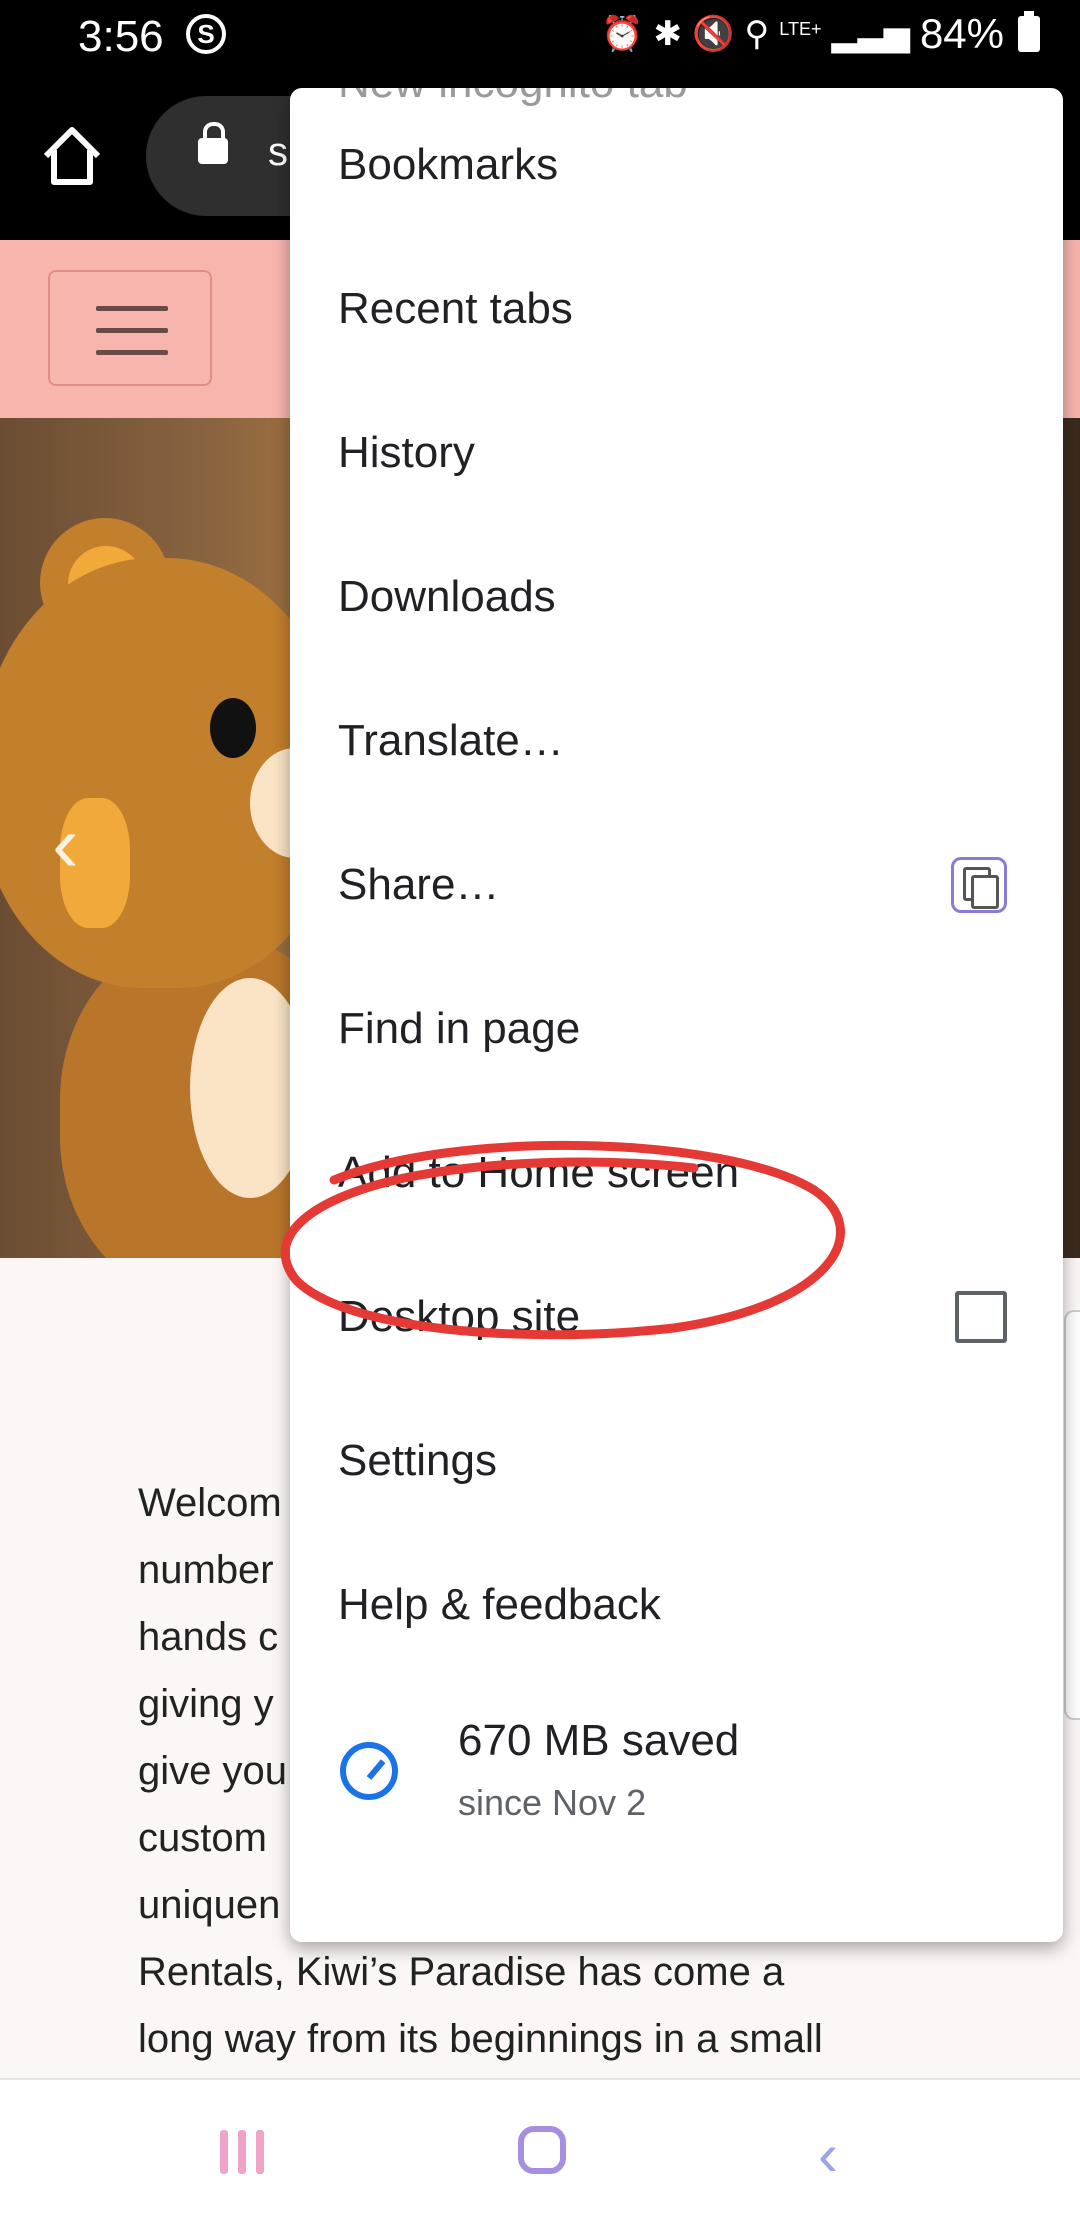  Describe the element at coordinates (676, 453) in the screenshot. I see `menu-item-history: History` at that location.